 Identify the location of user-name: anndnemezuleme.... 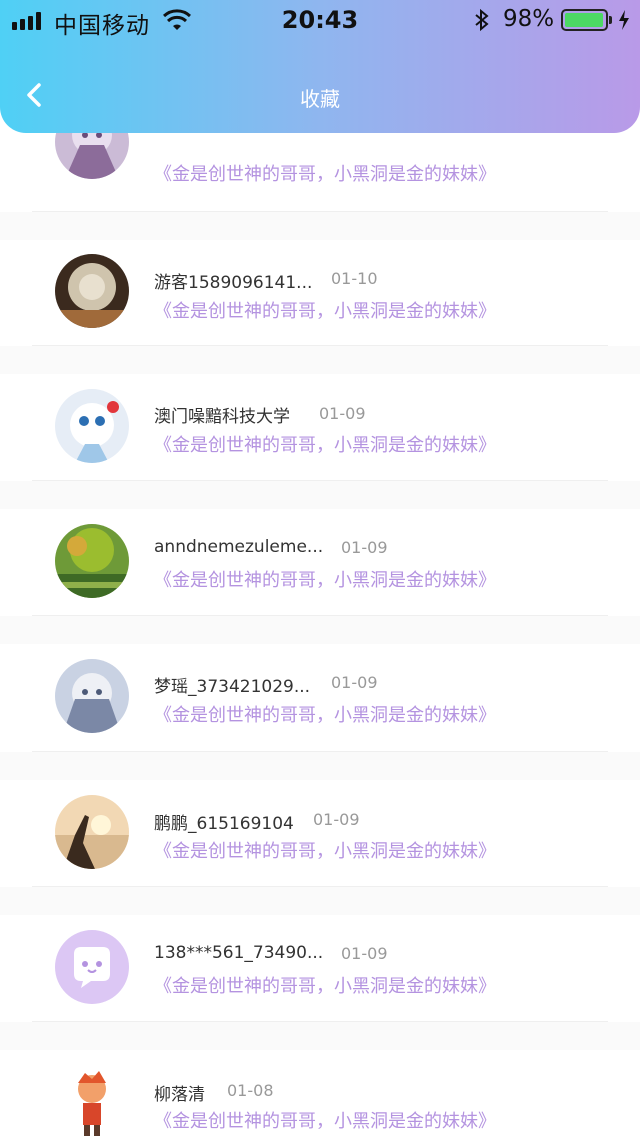
(239, 547).